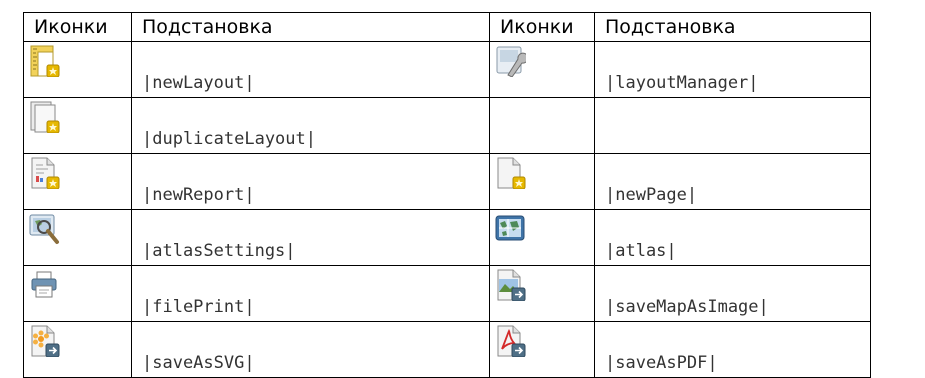 The image size is (925, 378). I want to click on substitution-code: |filePrint|, so click(310, 293).